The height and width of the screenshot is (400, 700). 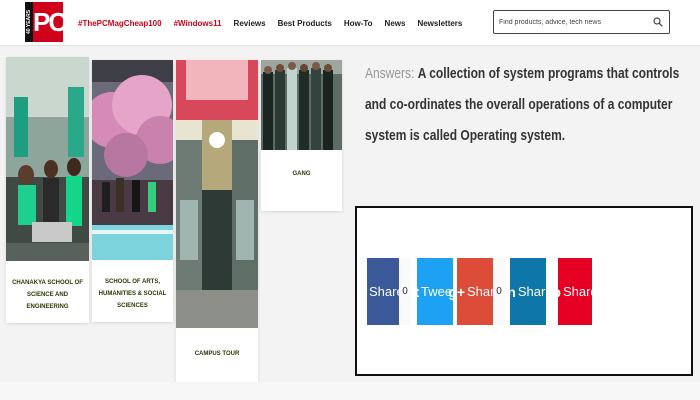 I want to click on answer-label: Answers:, so click(x=390, y=73).